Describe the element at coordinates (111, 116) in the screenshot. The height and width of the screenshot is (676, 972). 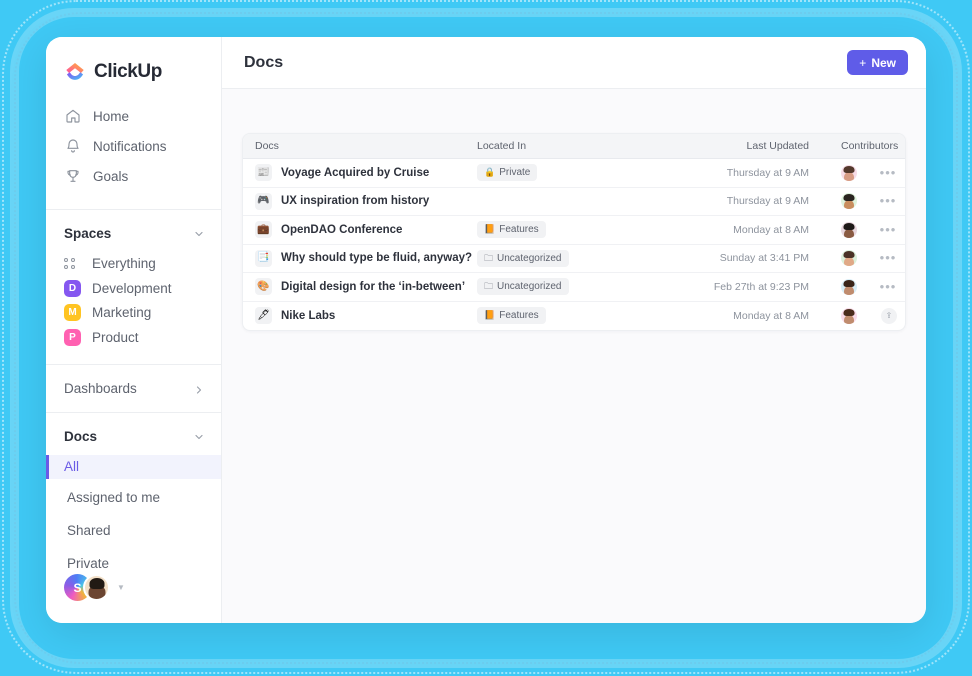
I see `sidebar-item-label: Home` at that location.